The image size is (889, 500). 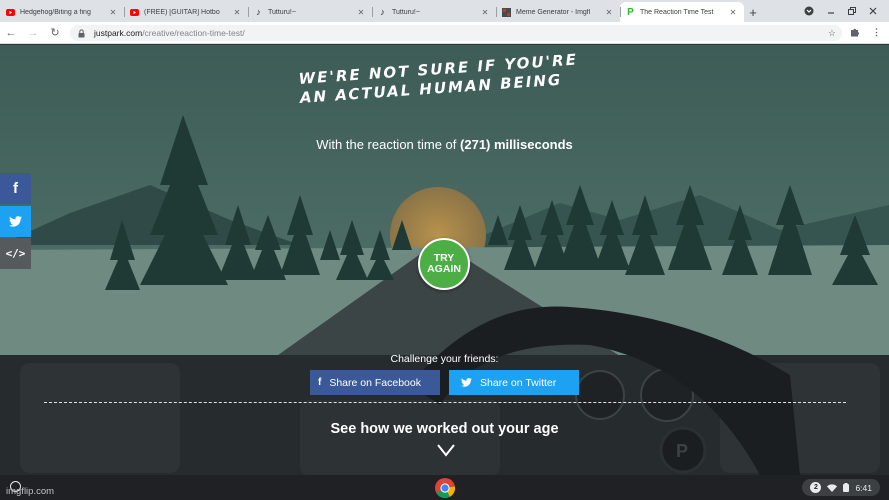 I want to click on dashed-divider, so click(x=445, y=402).